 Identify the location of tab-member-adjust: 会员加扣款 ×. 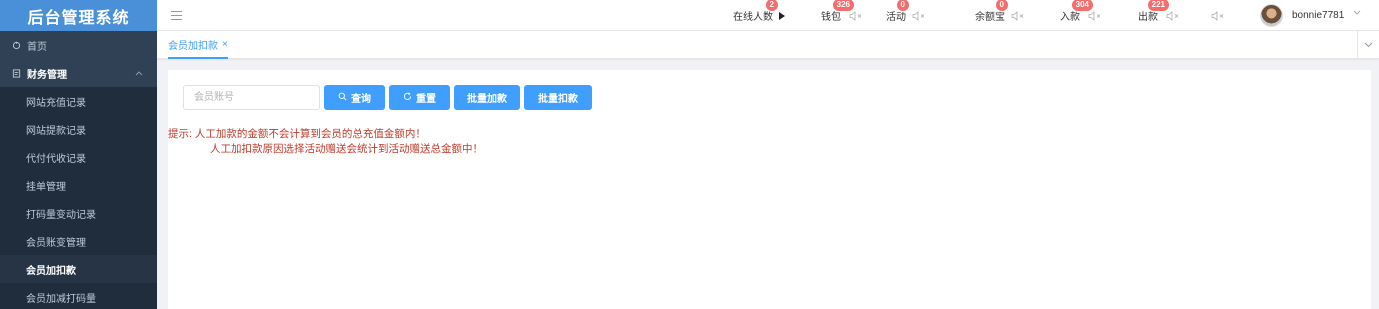
(198, 45).